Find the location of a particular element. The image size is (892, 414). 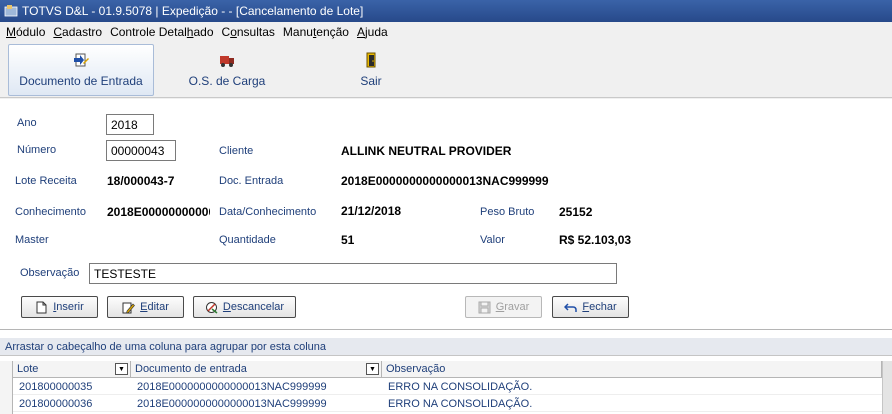

table-cell-lote: 201800000035 is located at coordinates (72, 387).